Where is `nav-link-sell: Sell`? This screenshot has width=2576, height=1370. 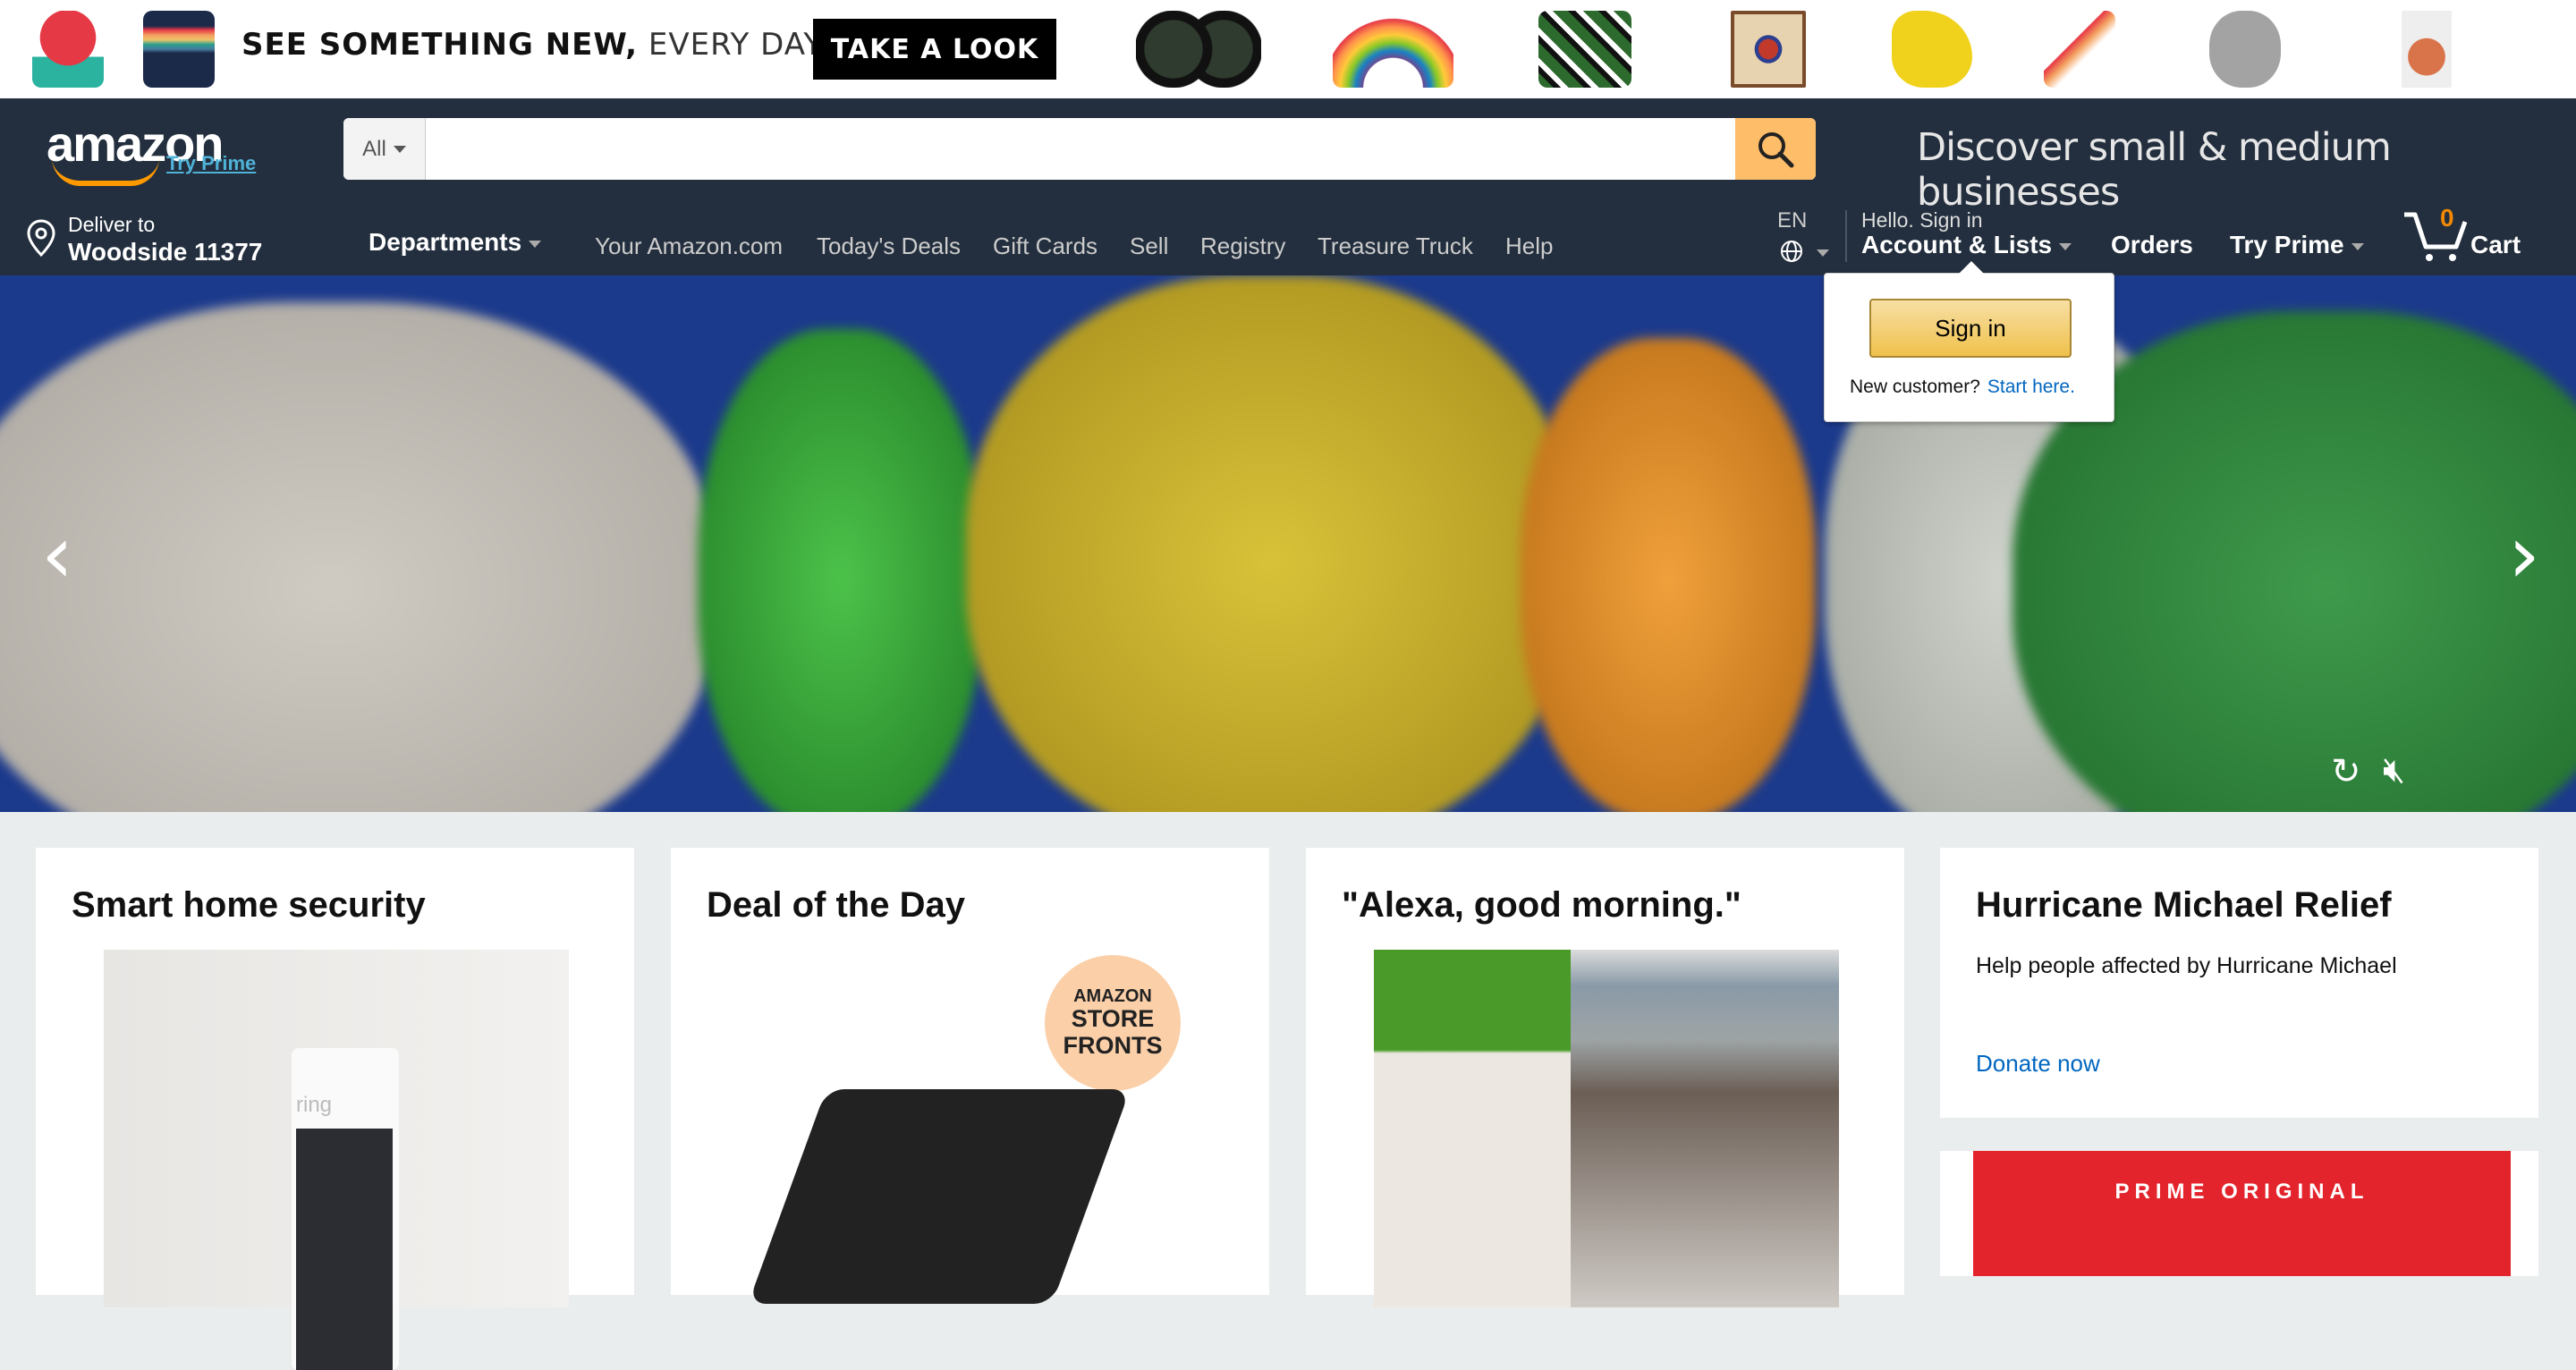 nav-link-sell: Sell is located at coordinates (1149, 246).